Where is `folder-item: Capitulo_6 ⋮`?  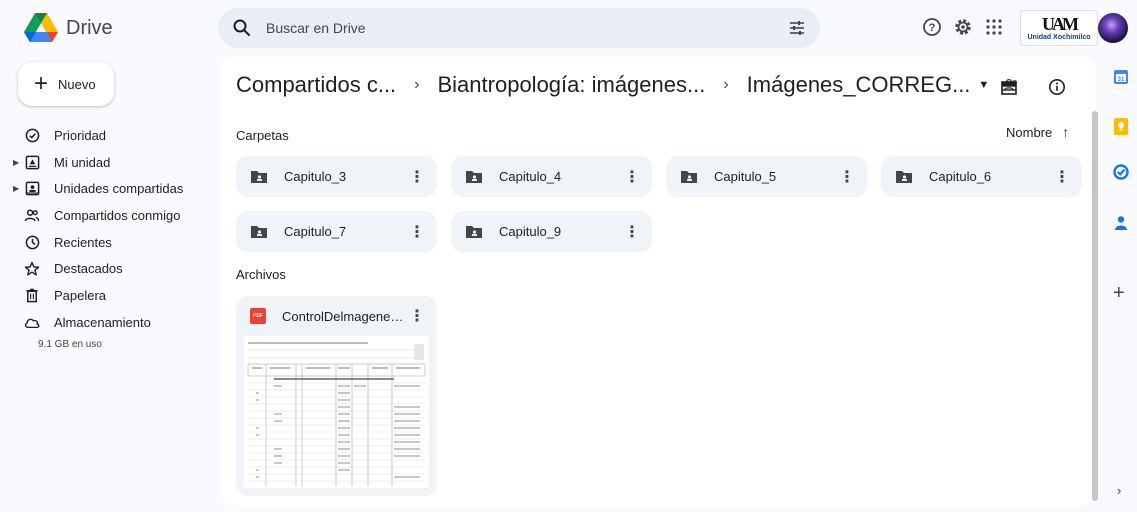 folder-item: Capitulo_6 ⋮ is located at coordinates (981, 176).